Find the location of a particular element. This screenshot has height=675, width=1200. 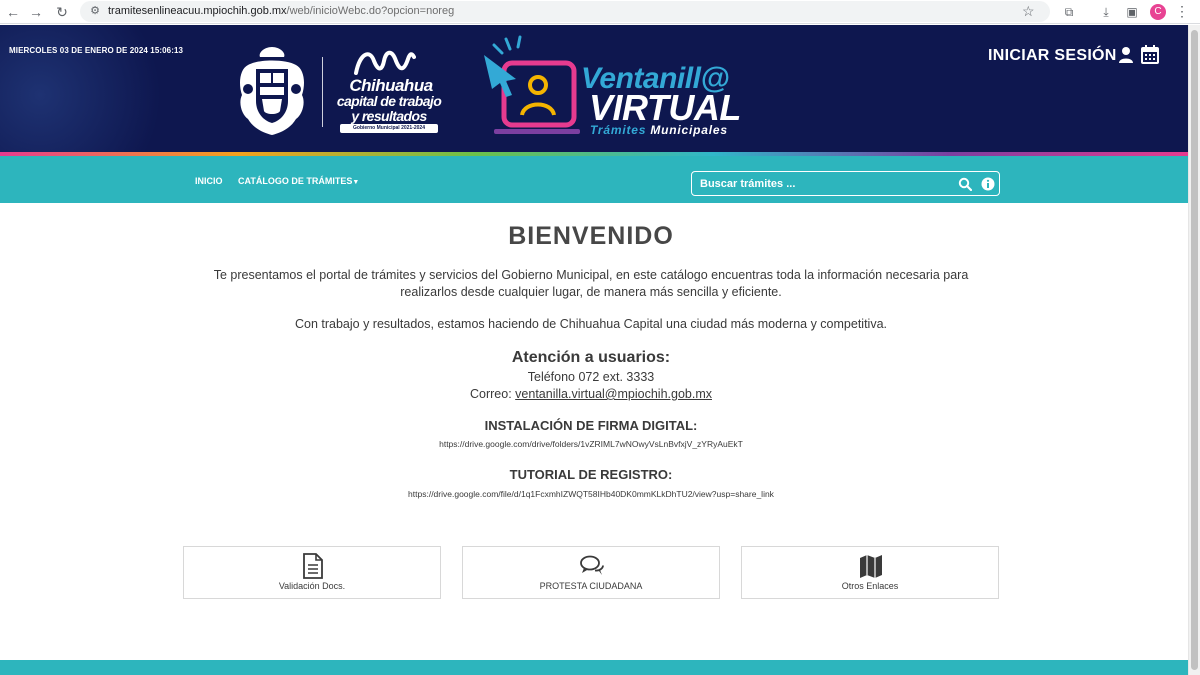

extensions-icon: ⧉ is located at coordinates (1069, 12).